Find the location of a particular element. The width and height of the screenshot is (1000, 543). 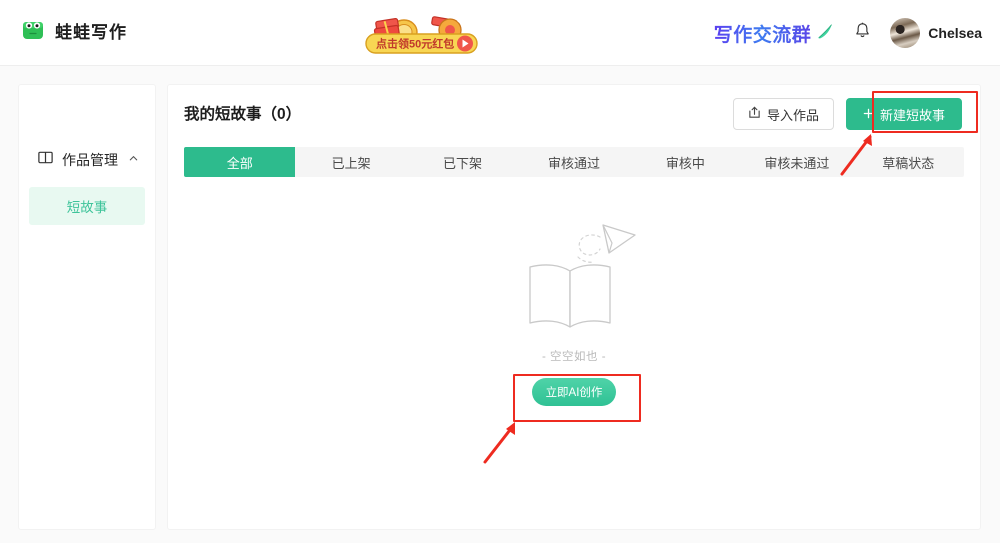

play-icon is located at coordinates (465, 43).